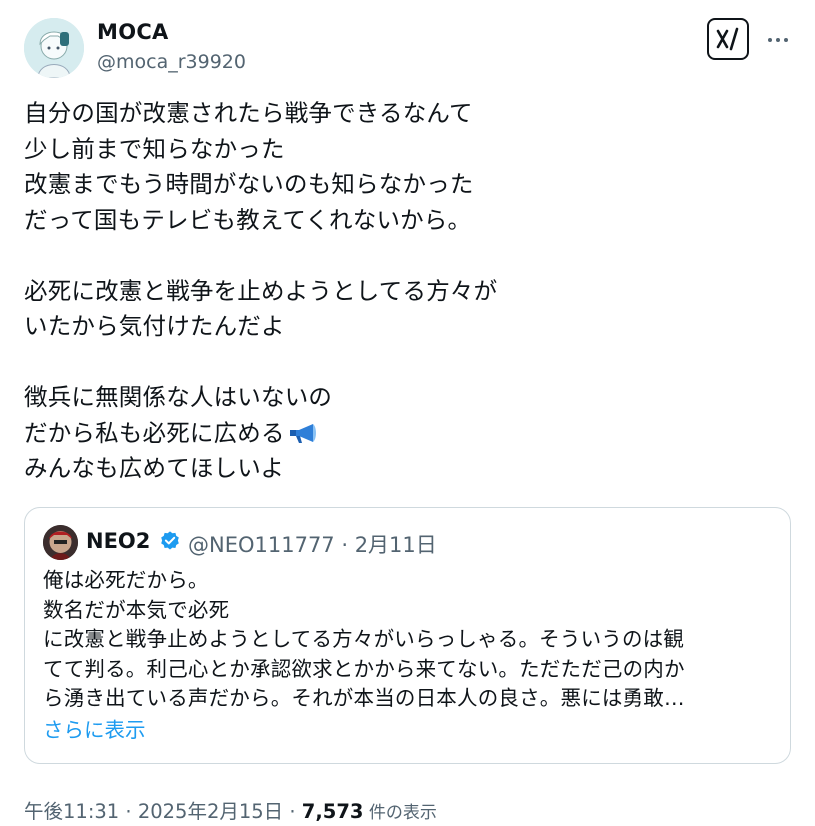 Image resolution: width=815 pixels, height=826 pixels. I want to click on more-icon, so click(770, 40).